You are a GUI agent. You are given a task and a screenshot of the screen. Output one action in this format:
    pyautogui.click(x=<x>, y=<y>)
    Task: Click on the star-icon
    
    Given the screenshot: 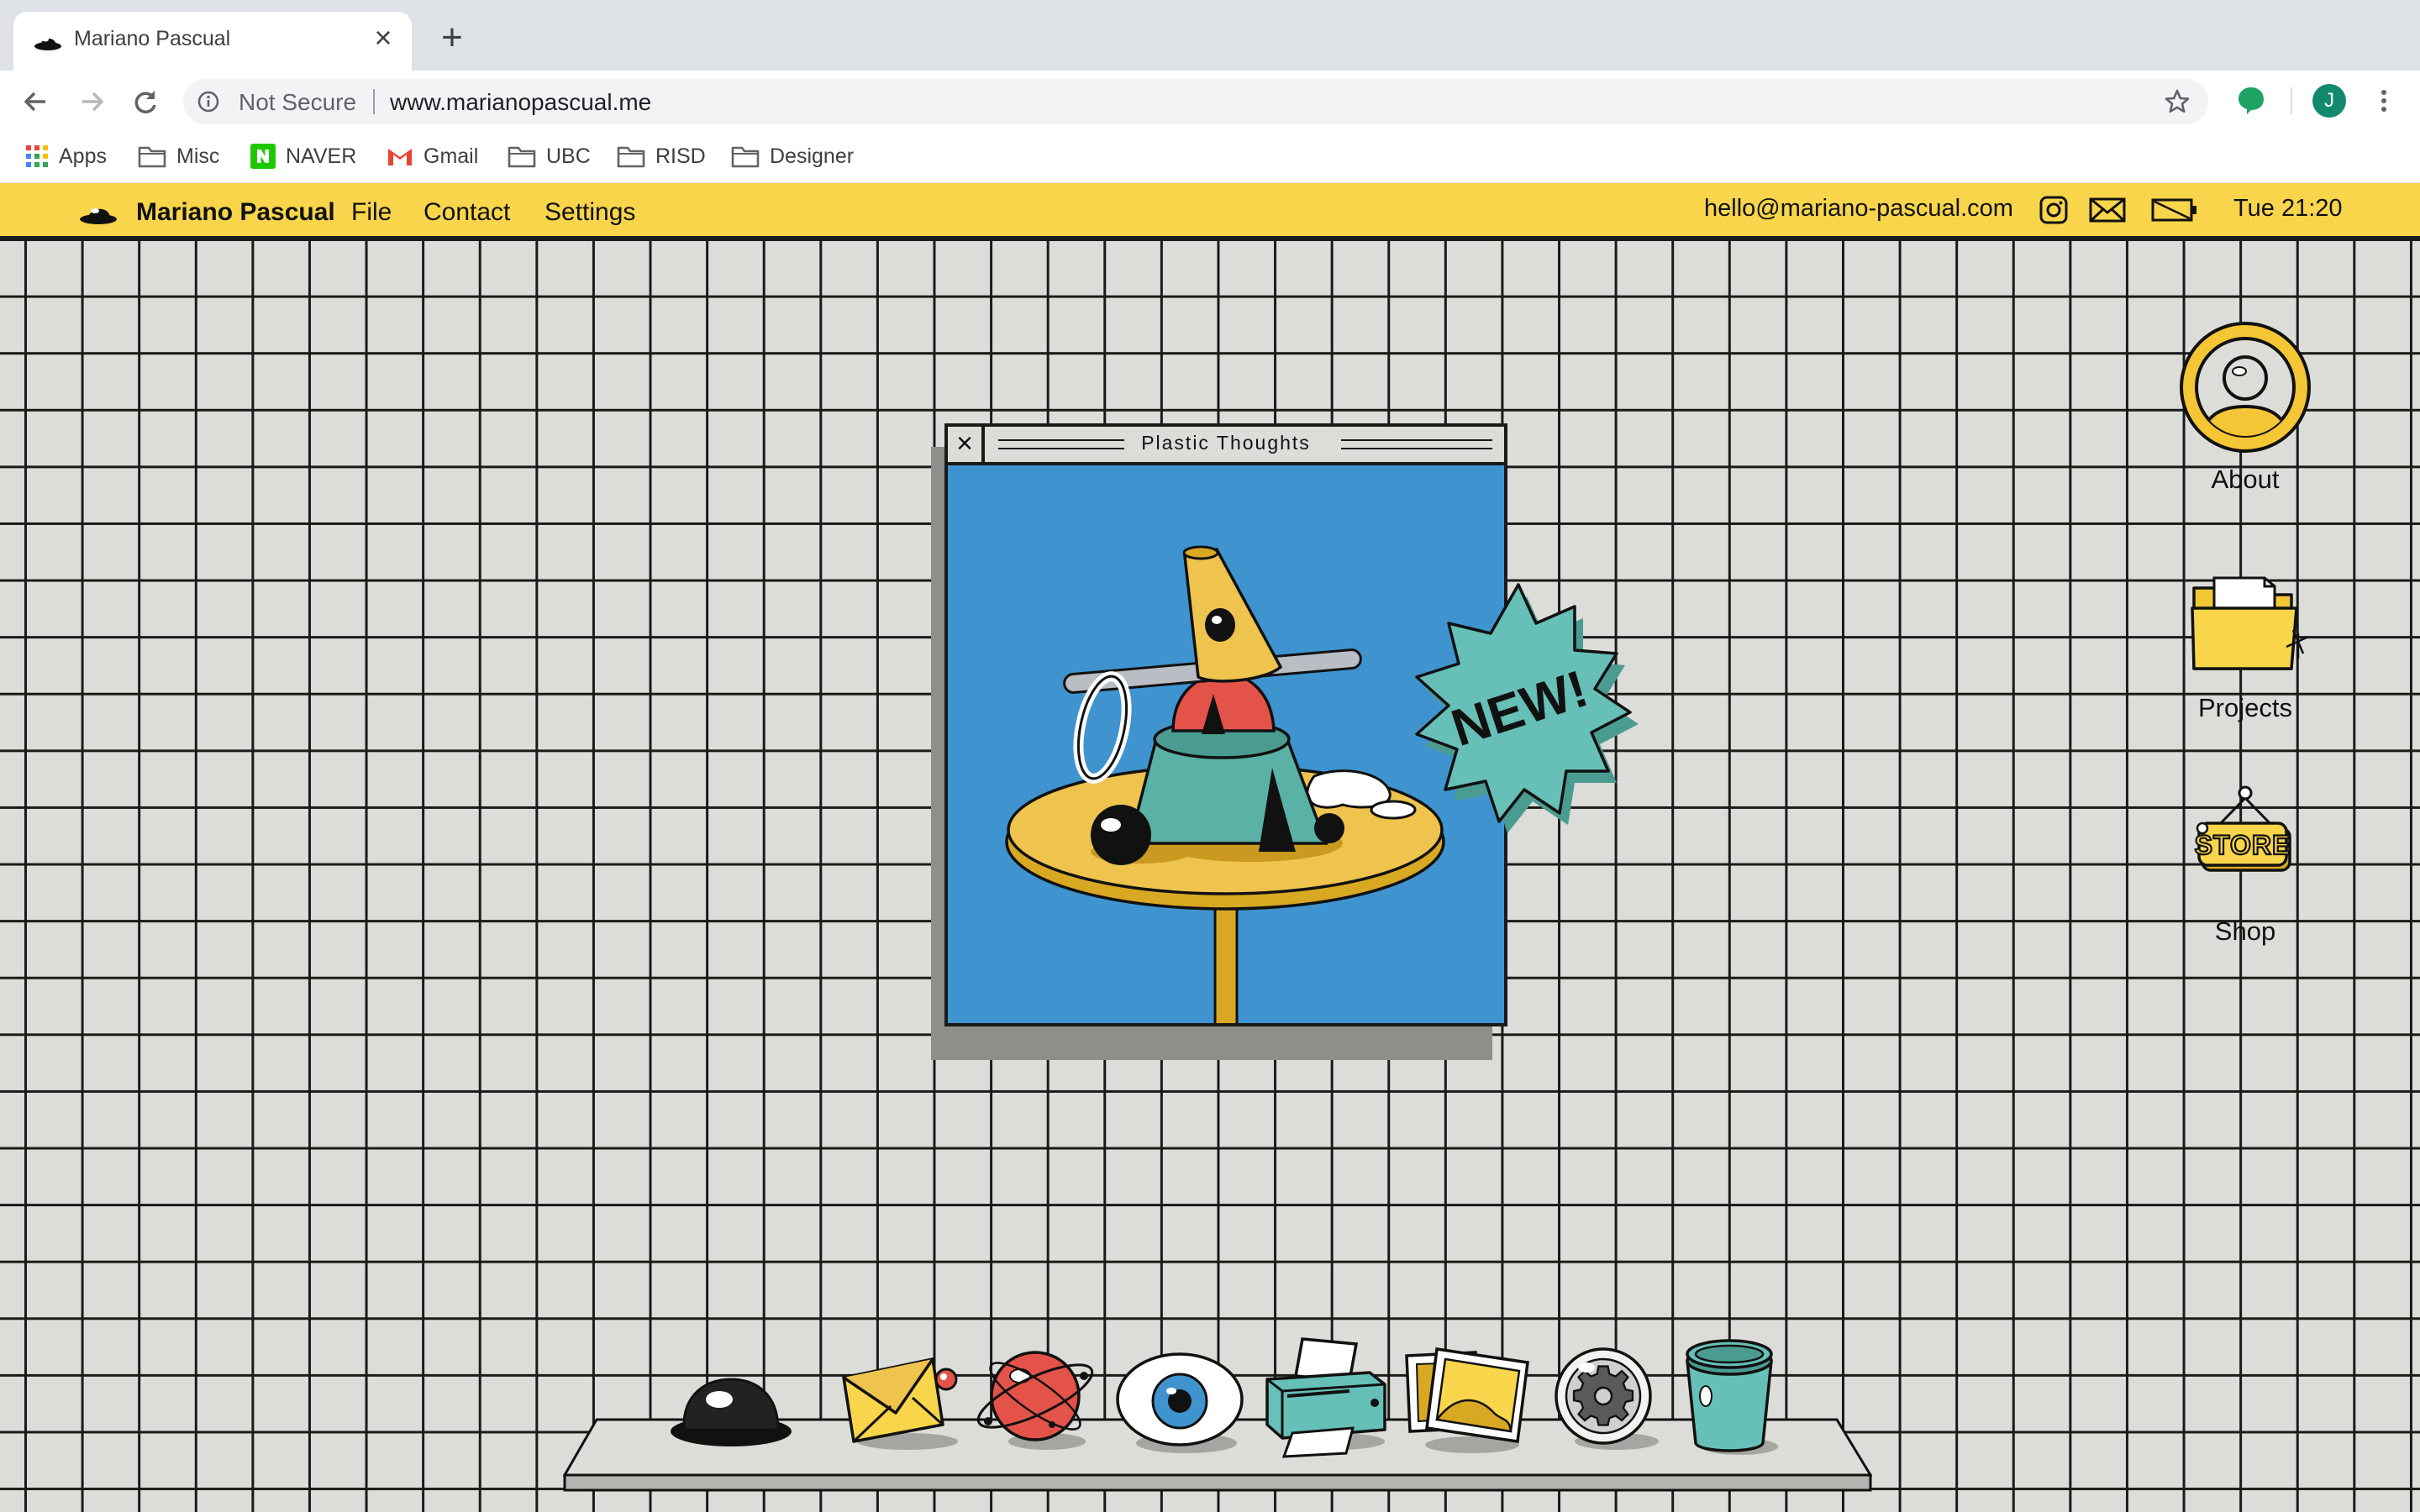 What is the action you would take?
    pyautogui.click(x=2177, y=101)
    